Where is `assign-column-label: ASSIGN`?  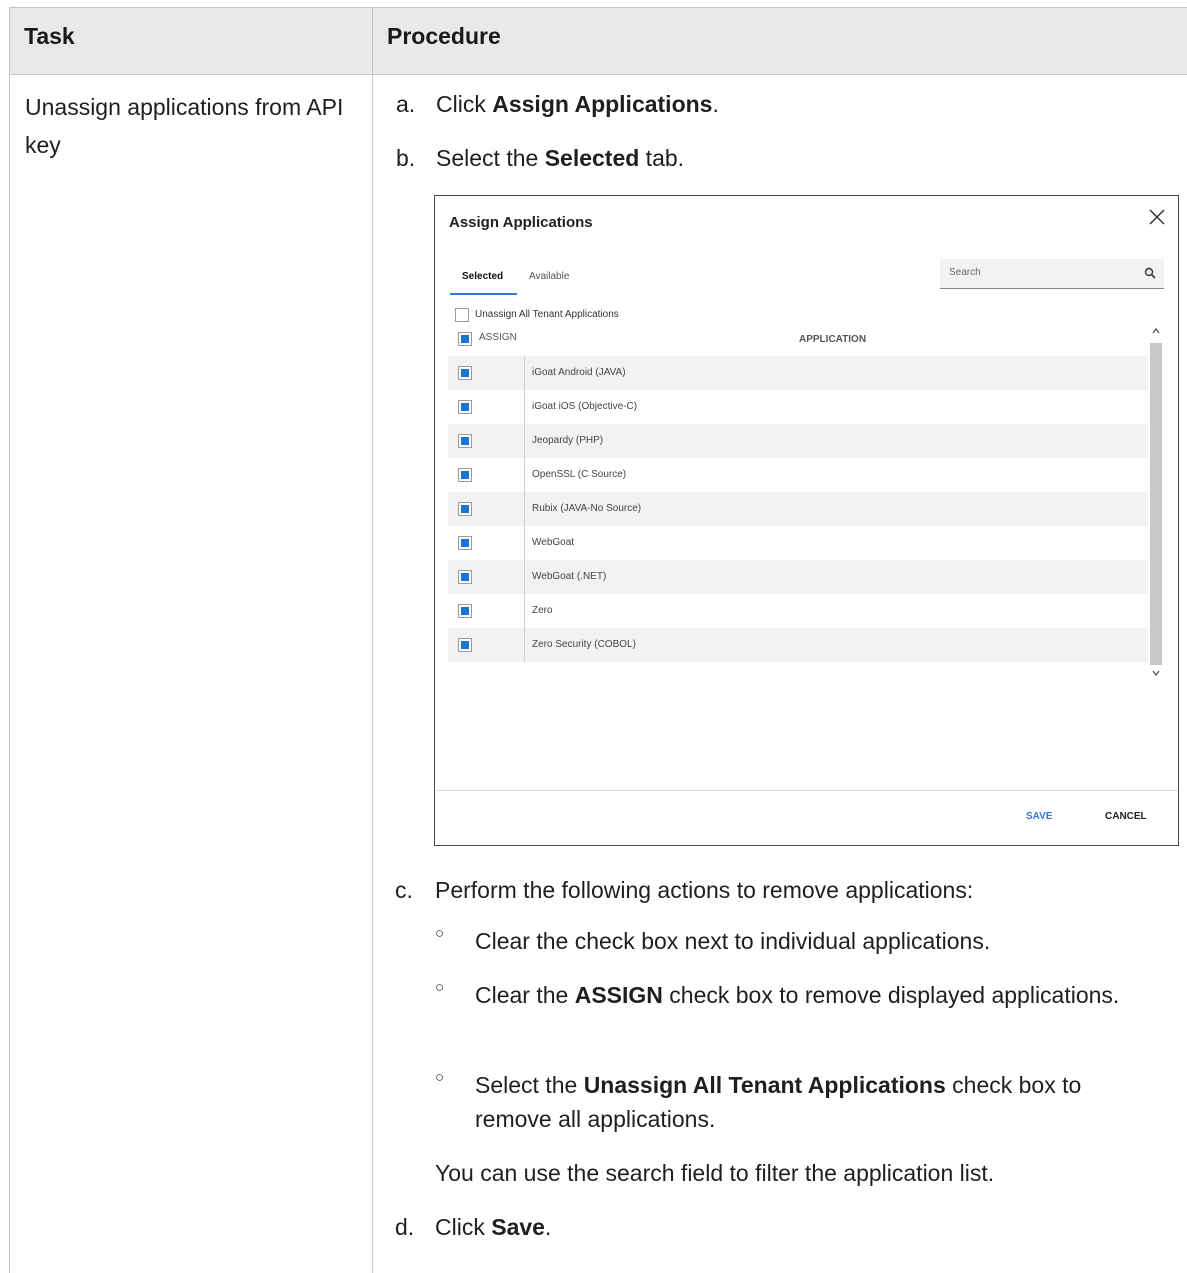 assign-column-label: ASSIGN is located at coordinates (498, 337).